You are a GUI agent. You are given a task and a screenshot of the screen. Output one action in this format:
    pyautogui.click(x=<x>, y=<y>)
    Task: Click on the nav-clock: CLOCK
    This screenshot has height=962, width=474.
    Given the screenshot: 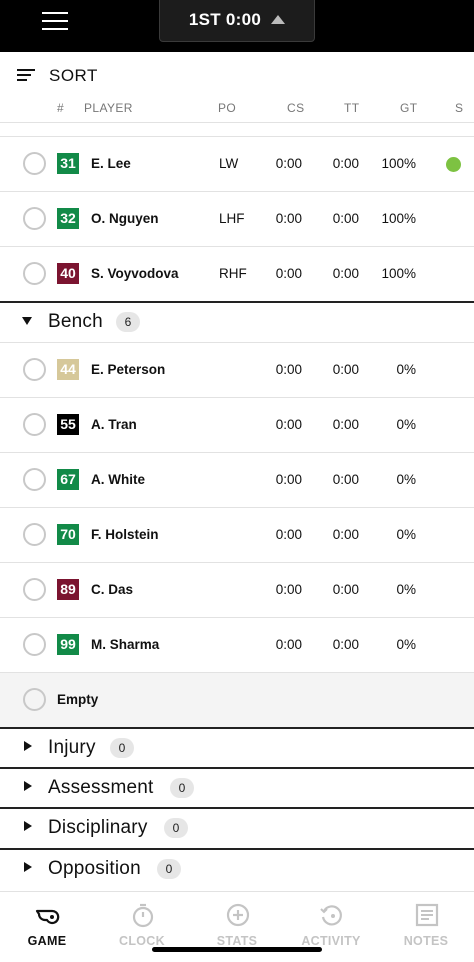 What is the action you would take?
    pyautogui.click(x=142, y=922)
    